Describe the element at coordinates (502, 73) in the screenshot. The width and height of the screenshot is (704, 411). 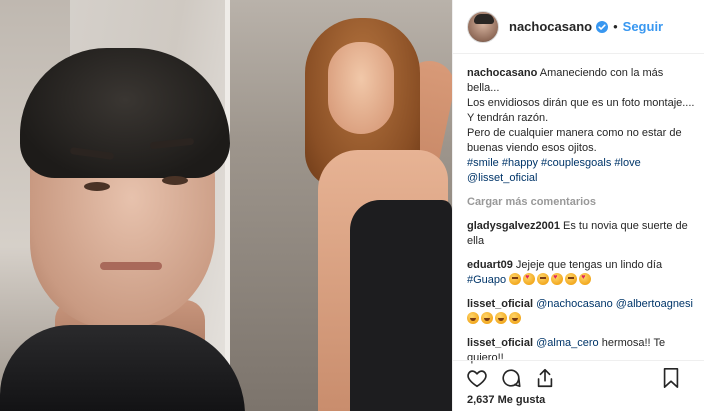
I see `caption-username: nachocasano` at that location.